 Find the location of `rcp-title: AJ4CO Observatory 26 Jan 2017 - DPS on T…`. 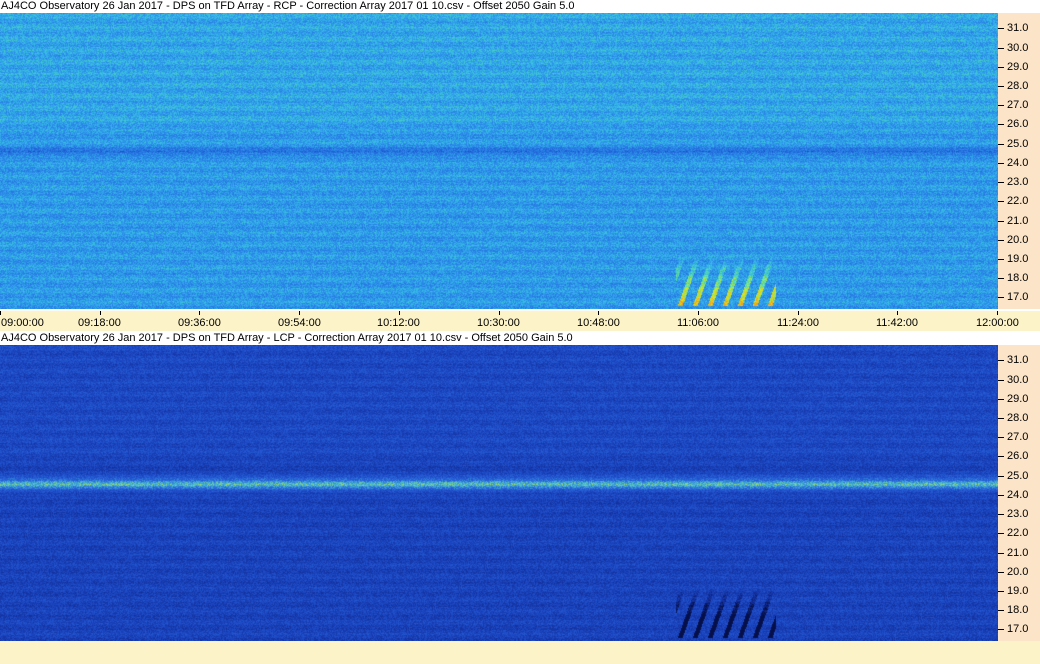

rcp-title: AJ4CO Observatory 26 Jan 2017 - DPS on T… is located at coordinates (520, 6).